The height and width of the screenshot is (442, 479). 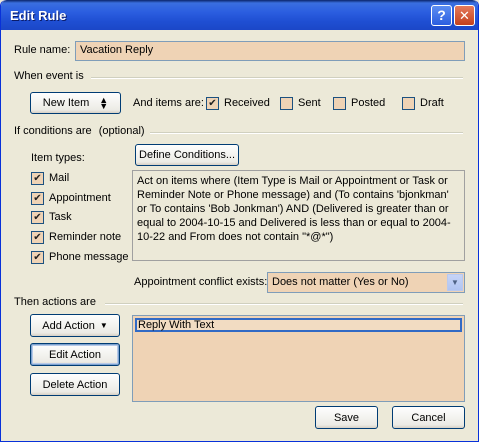 What do you see at coordinates (464, 15) in the screenshot?
I see `close-button: ✕` at bounding box center [464, 15].